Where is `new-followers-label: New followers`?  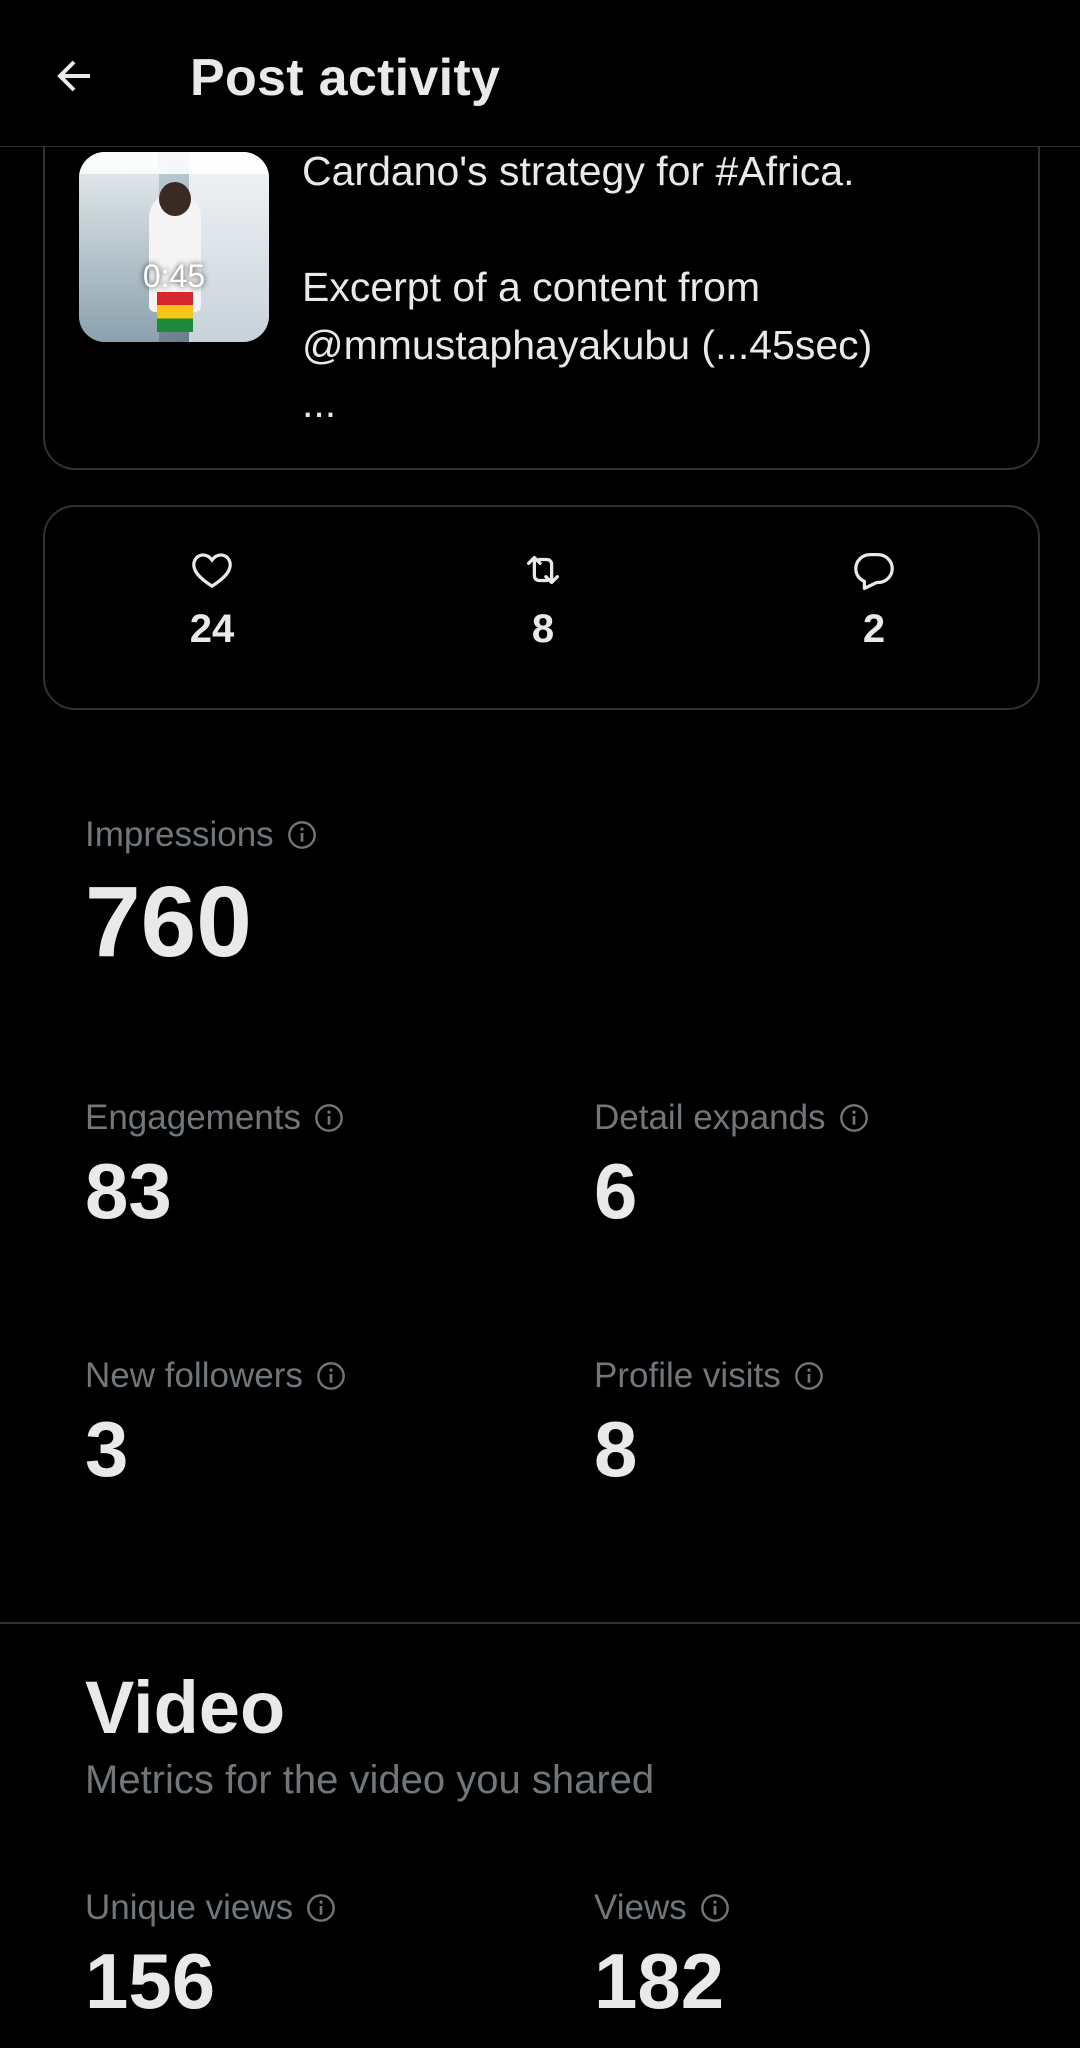 new-followers-label: New followers is located at coordinates (194, 1375).